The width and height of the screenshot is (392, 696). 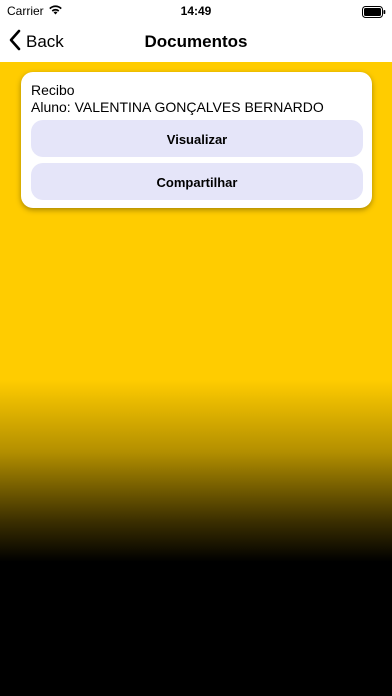 I want to click on page-title: Documentos, so click(x=196, y=41).